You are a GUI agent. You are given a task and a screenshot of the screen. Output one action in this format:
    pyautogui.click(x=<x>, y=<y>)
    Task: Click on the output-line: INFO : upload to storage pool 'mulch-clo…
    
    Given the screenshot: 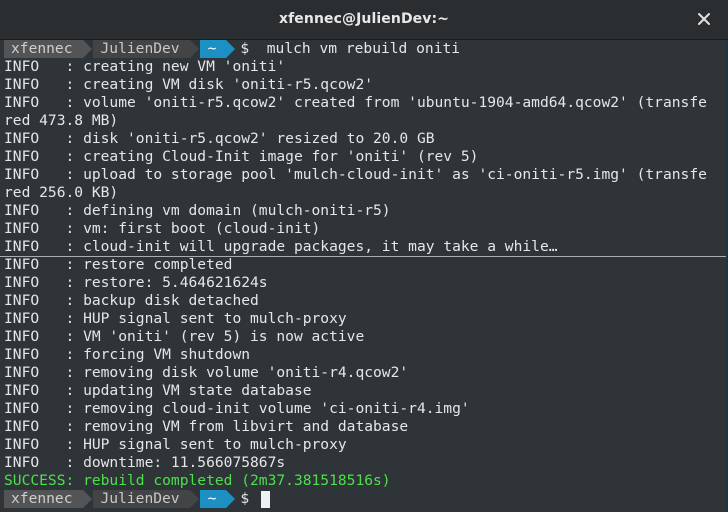 What is the action you would take?
    pyautogui.click(x=355, y=174)
    